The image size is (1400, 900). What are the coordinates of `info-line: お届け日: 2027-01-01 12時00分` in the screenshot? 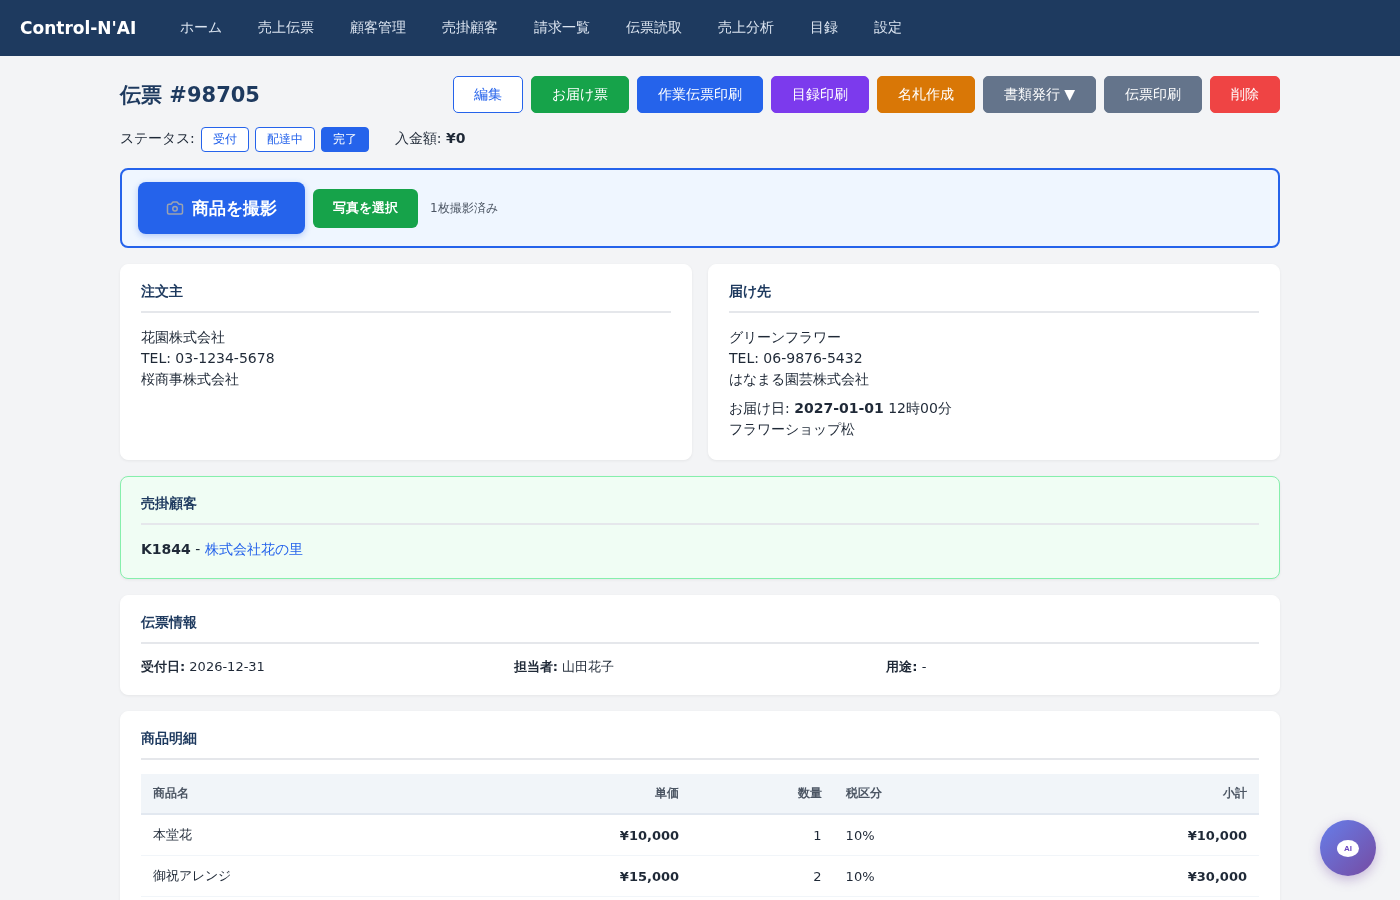 It's located at (841, 408).